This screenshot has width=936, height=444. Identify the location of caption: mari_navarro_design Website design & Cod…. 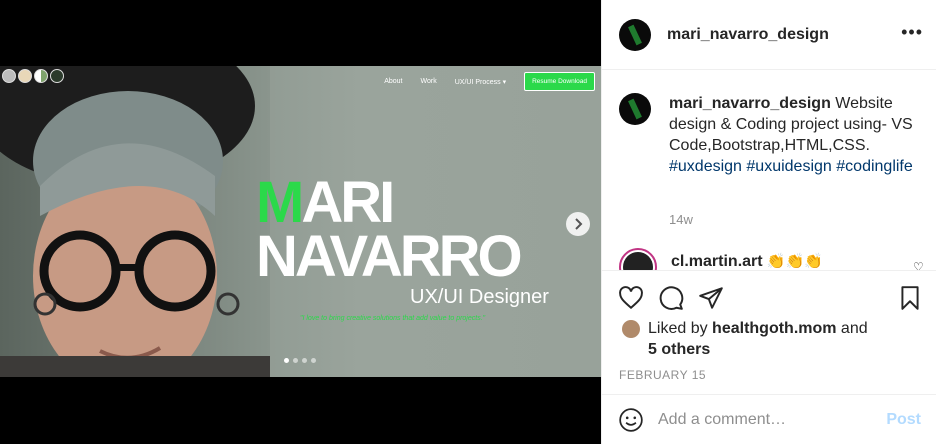
(769, 135).